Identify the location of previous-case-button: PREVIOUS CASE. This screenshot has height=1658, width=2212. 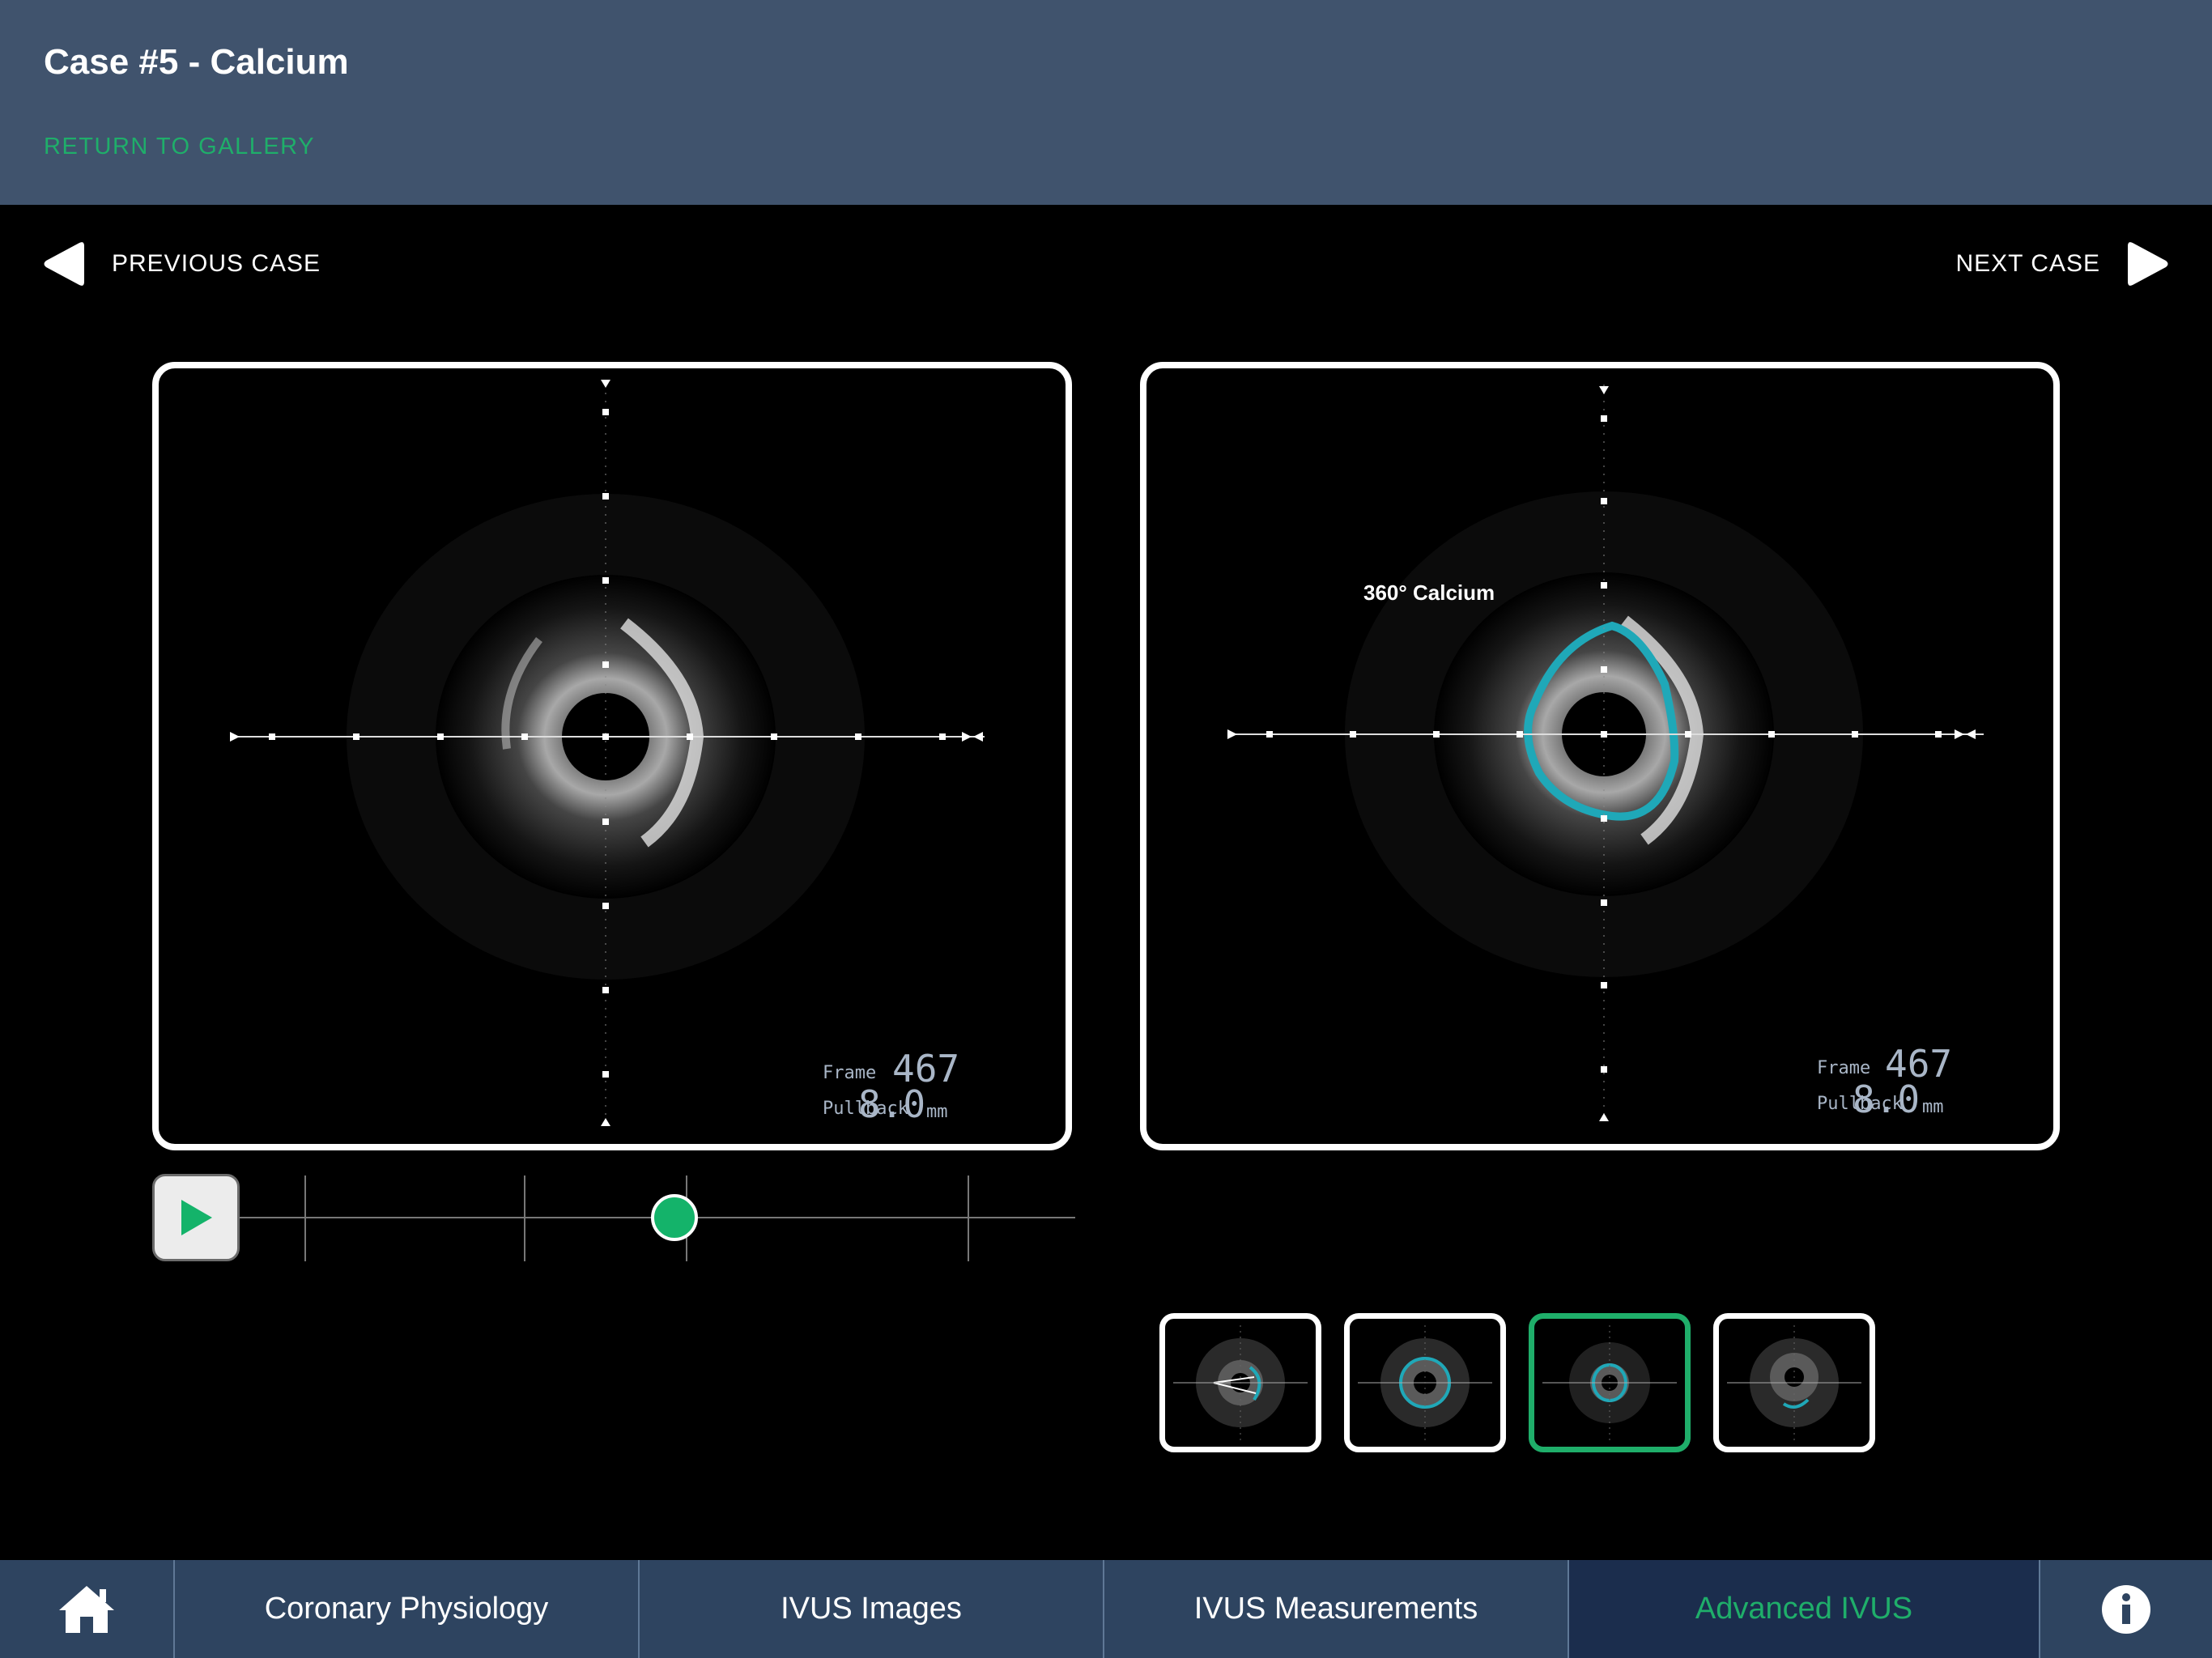
(182, 264).